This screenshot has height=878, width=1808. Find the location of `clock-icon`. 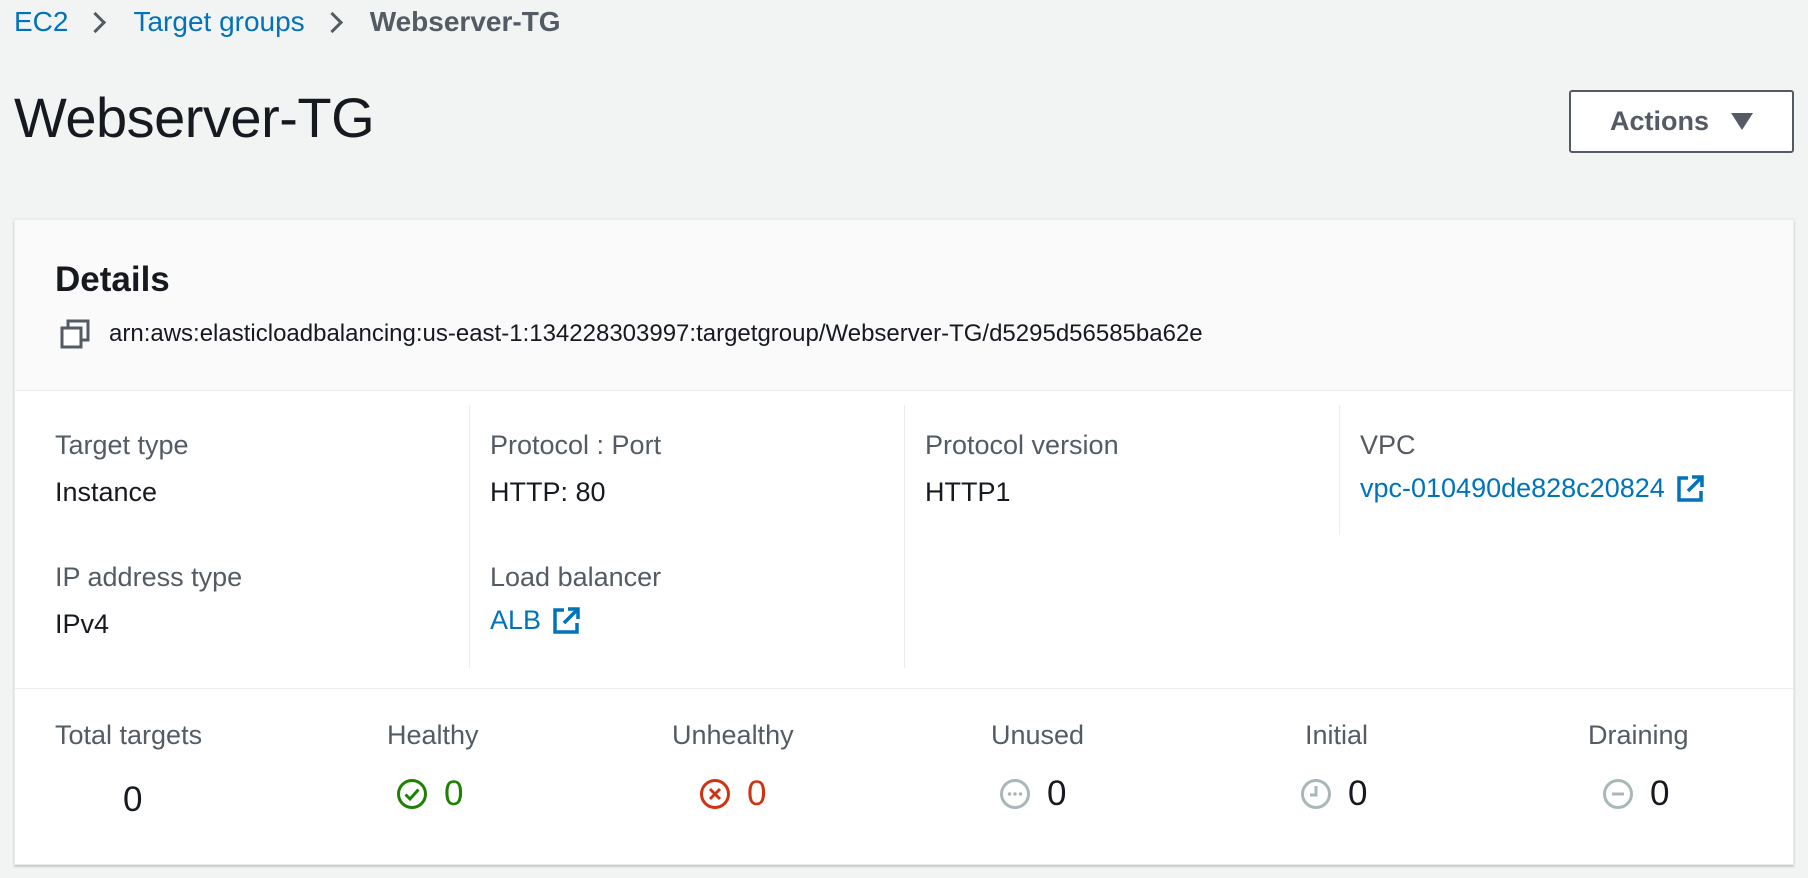

clock-icon is located at coordinates (1316, 794).